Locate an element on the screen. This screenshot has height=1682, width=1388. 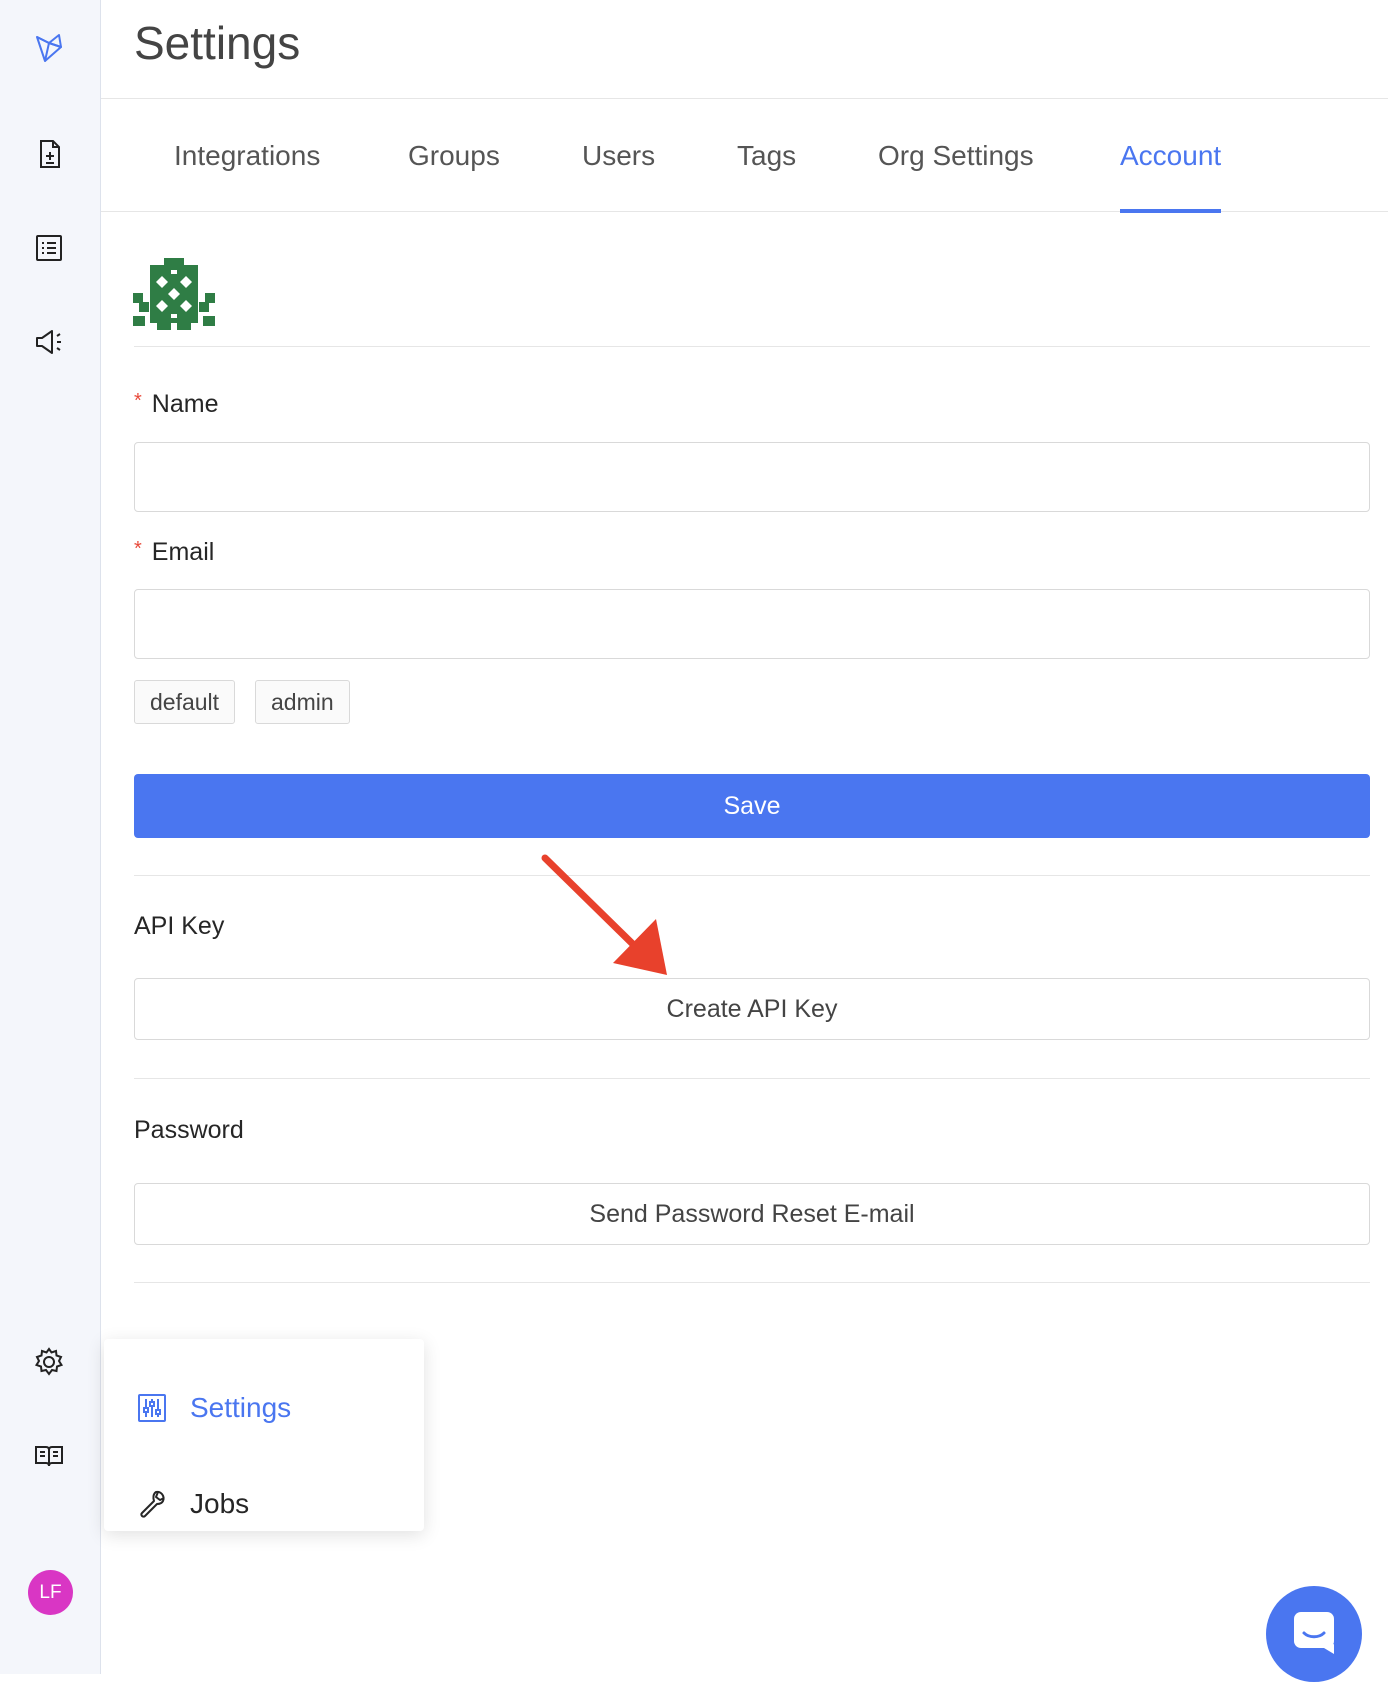
api-key-label: API Key is located at coordinates (179, 926).